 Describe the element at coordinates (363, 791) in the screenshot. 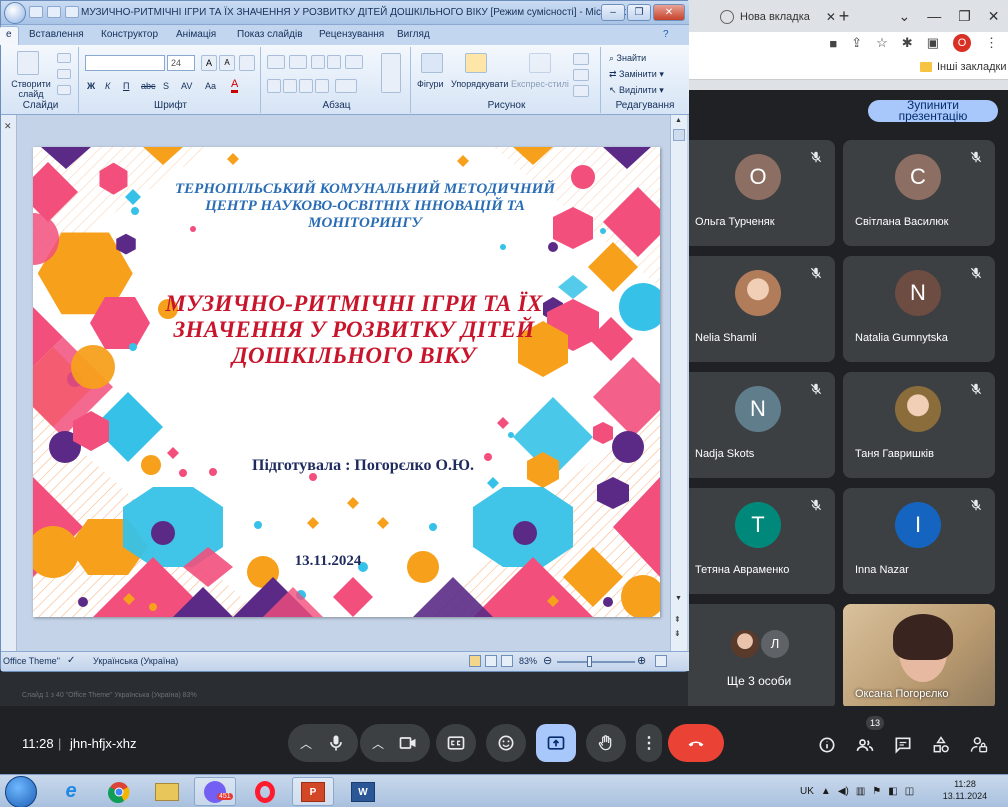

I see `taskbar-word: W` at that location.